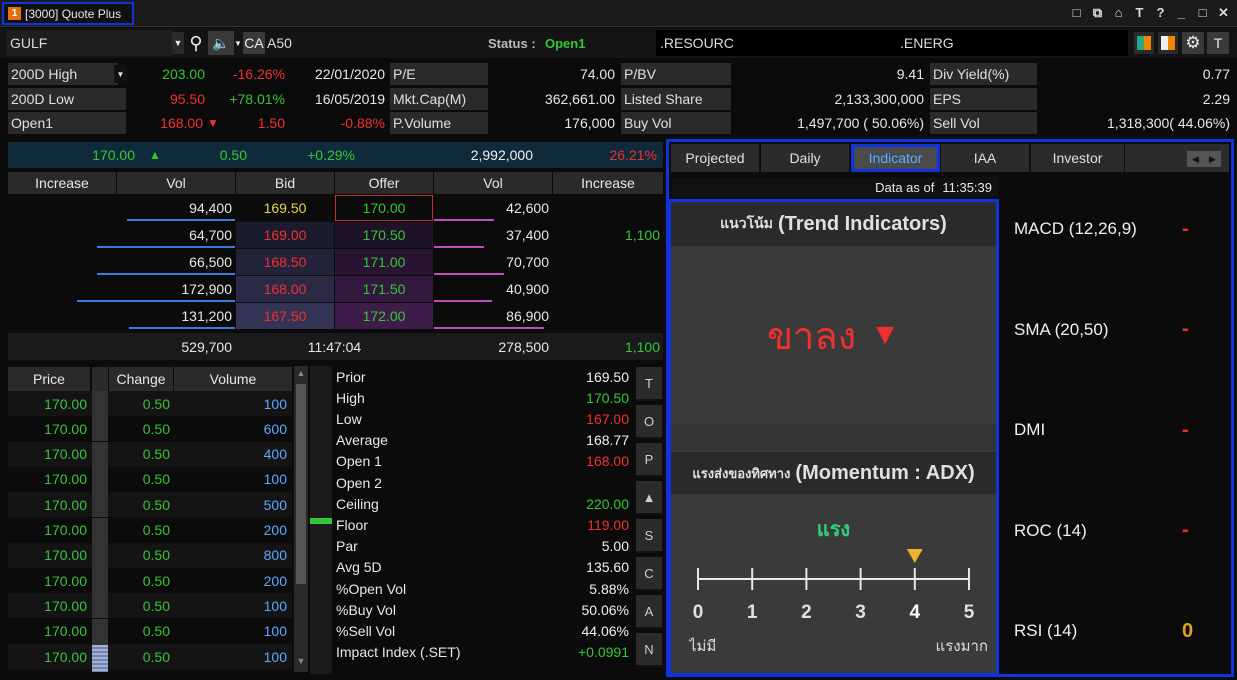 Image resolution: width=1237 pixels, height=680 pixels. Describe the element at coordinates (885, 472) in the screenshot. I see `momentum-title-en: (Momentum : ADX)` at that location.